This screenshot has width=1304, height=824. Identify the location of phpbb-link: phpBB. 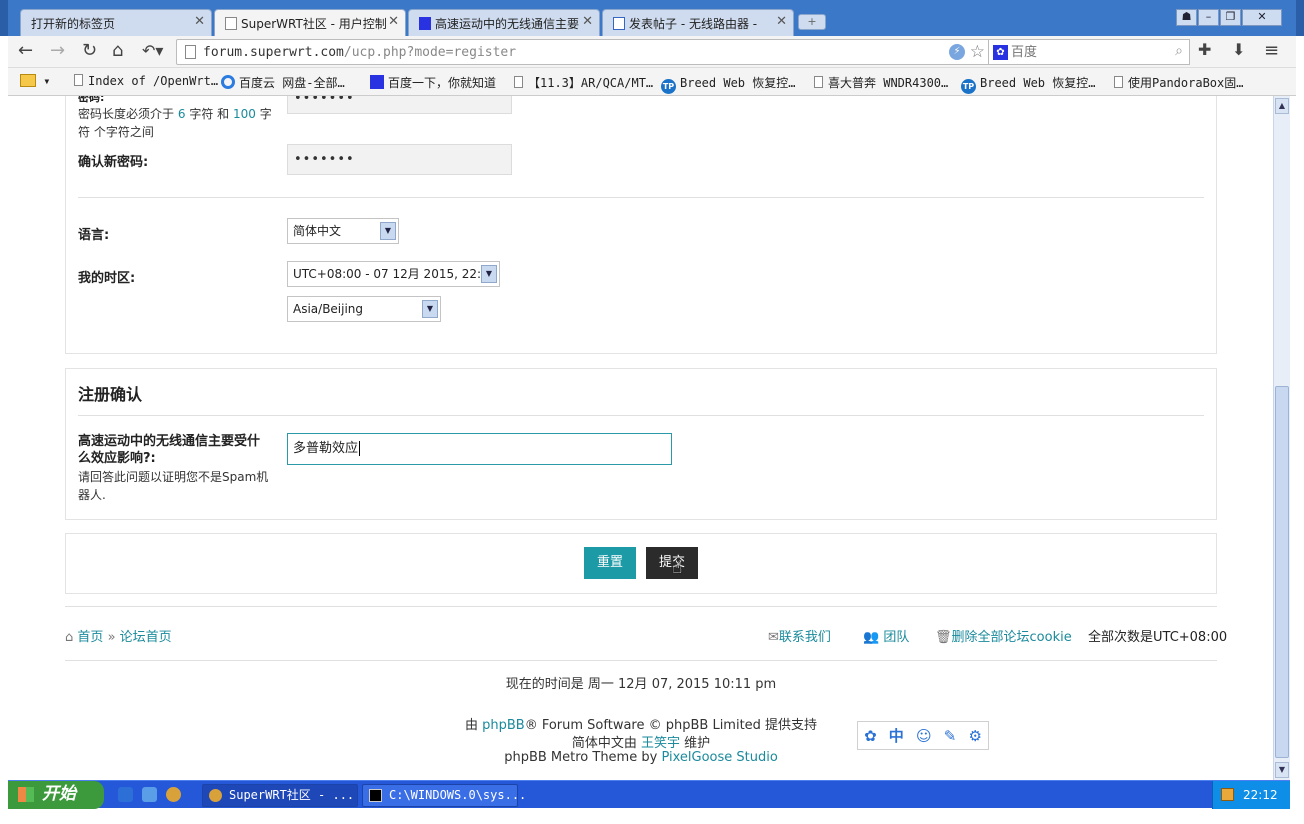
(503, 725).